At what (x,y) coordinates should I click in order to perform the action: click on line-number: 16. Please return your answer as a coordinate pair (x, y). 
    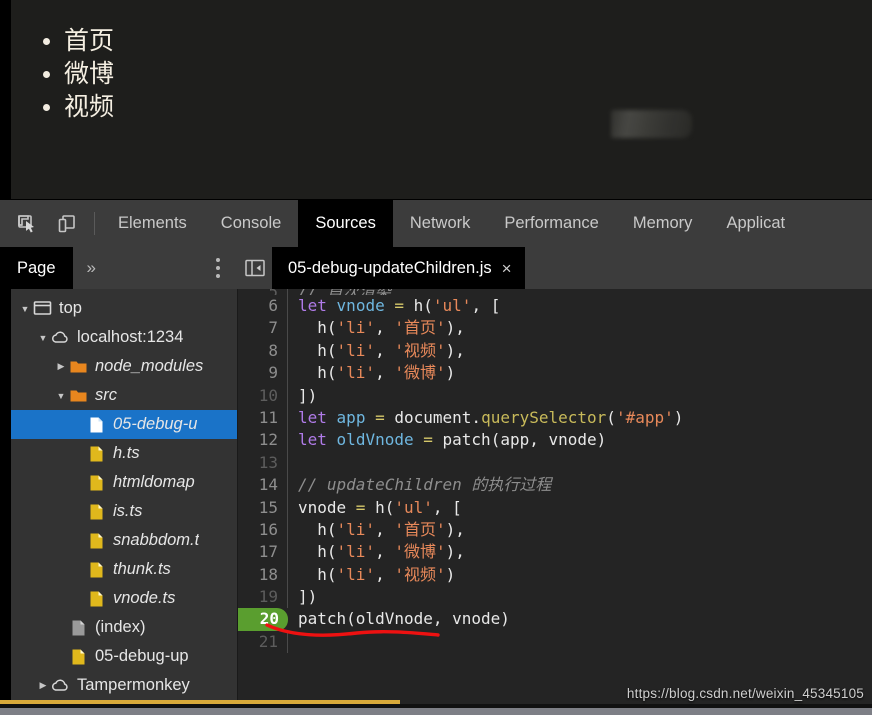
    Looking at the image, I should click on (263, 530).